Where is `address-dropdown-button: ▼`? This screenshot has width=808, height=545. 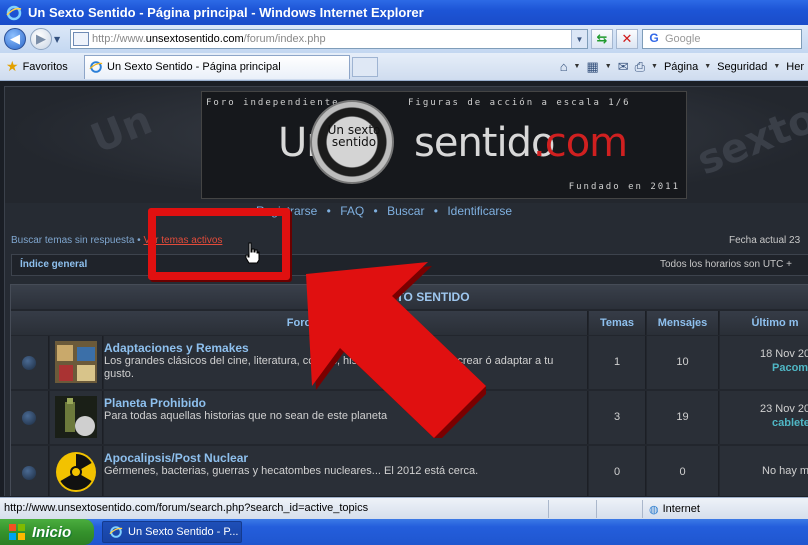
address-dropdown-button: ▼ is located at coordinates (579, 39).